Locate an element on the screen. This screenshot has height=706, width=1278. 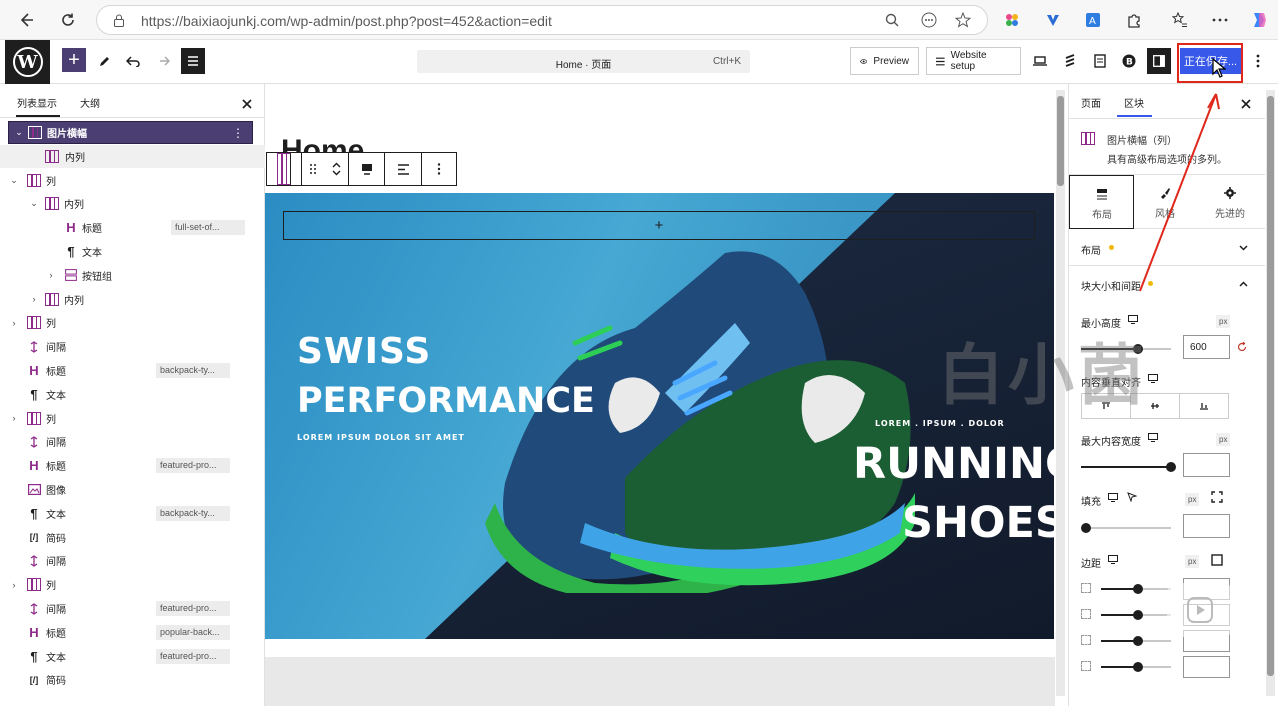
list-item-label: 内列 is located at coordinates (74, 301).